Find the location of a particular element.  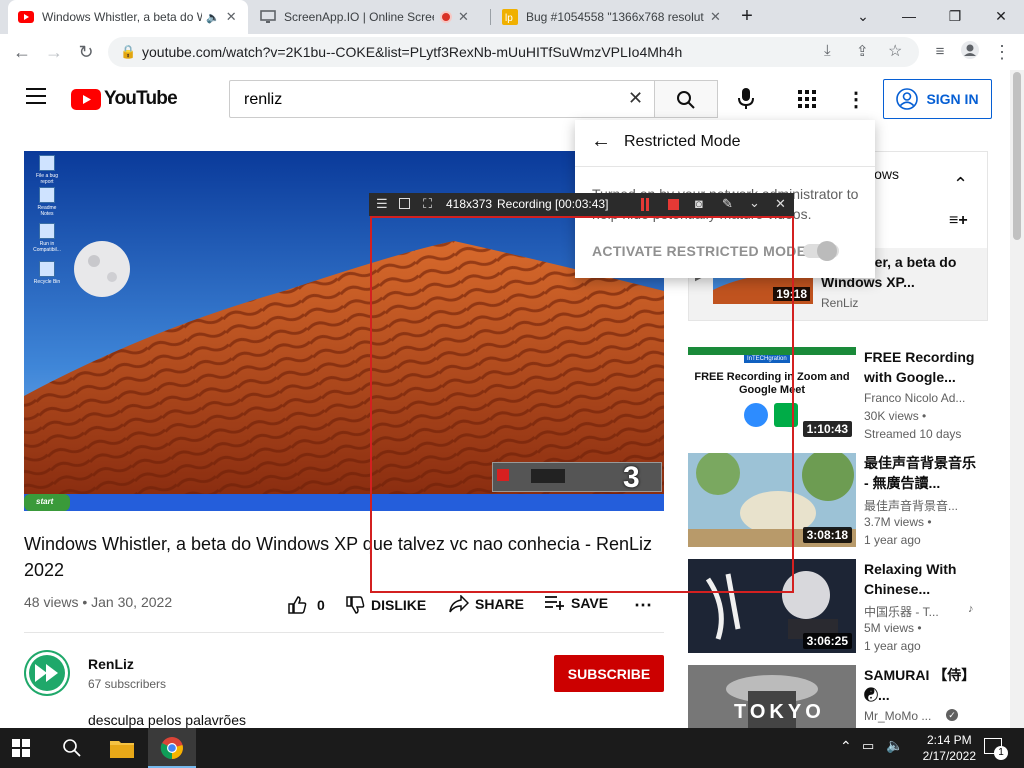

pencil-icon: ✎ is located at coordinates (727, 204).